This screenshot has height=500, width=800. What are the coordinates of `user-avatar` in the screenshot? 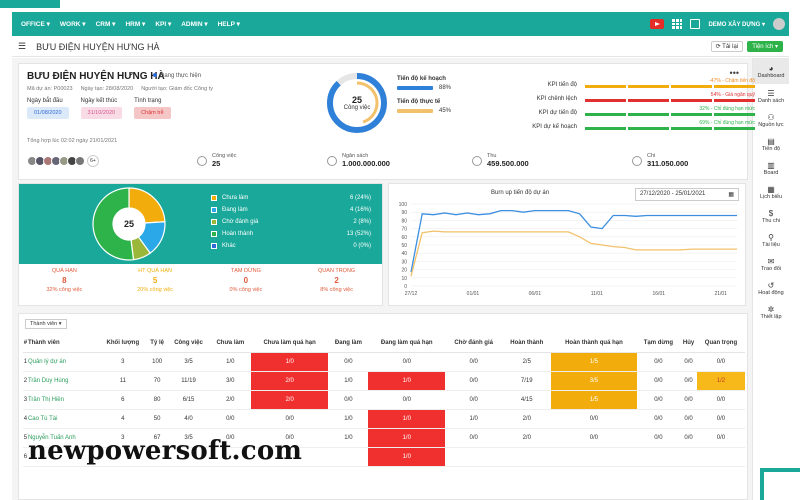 It's located at (779, 24).